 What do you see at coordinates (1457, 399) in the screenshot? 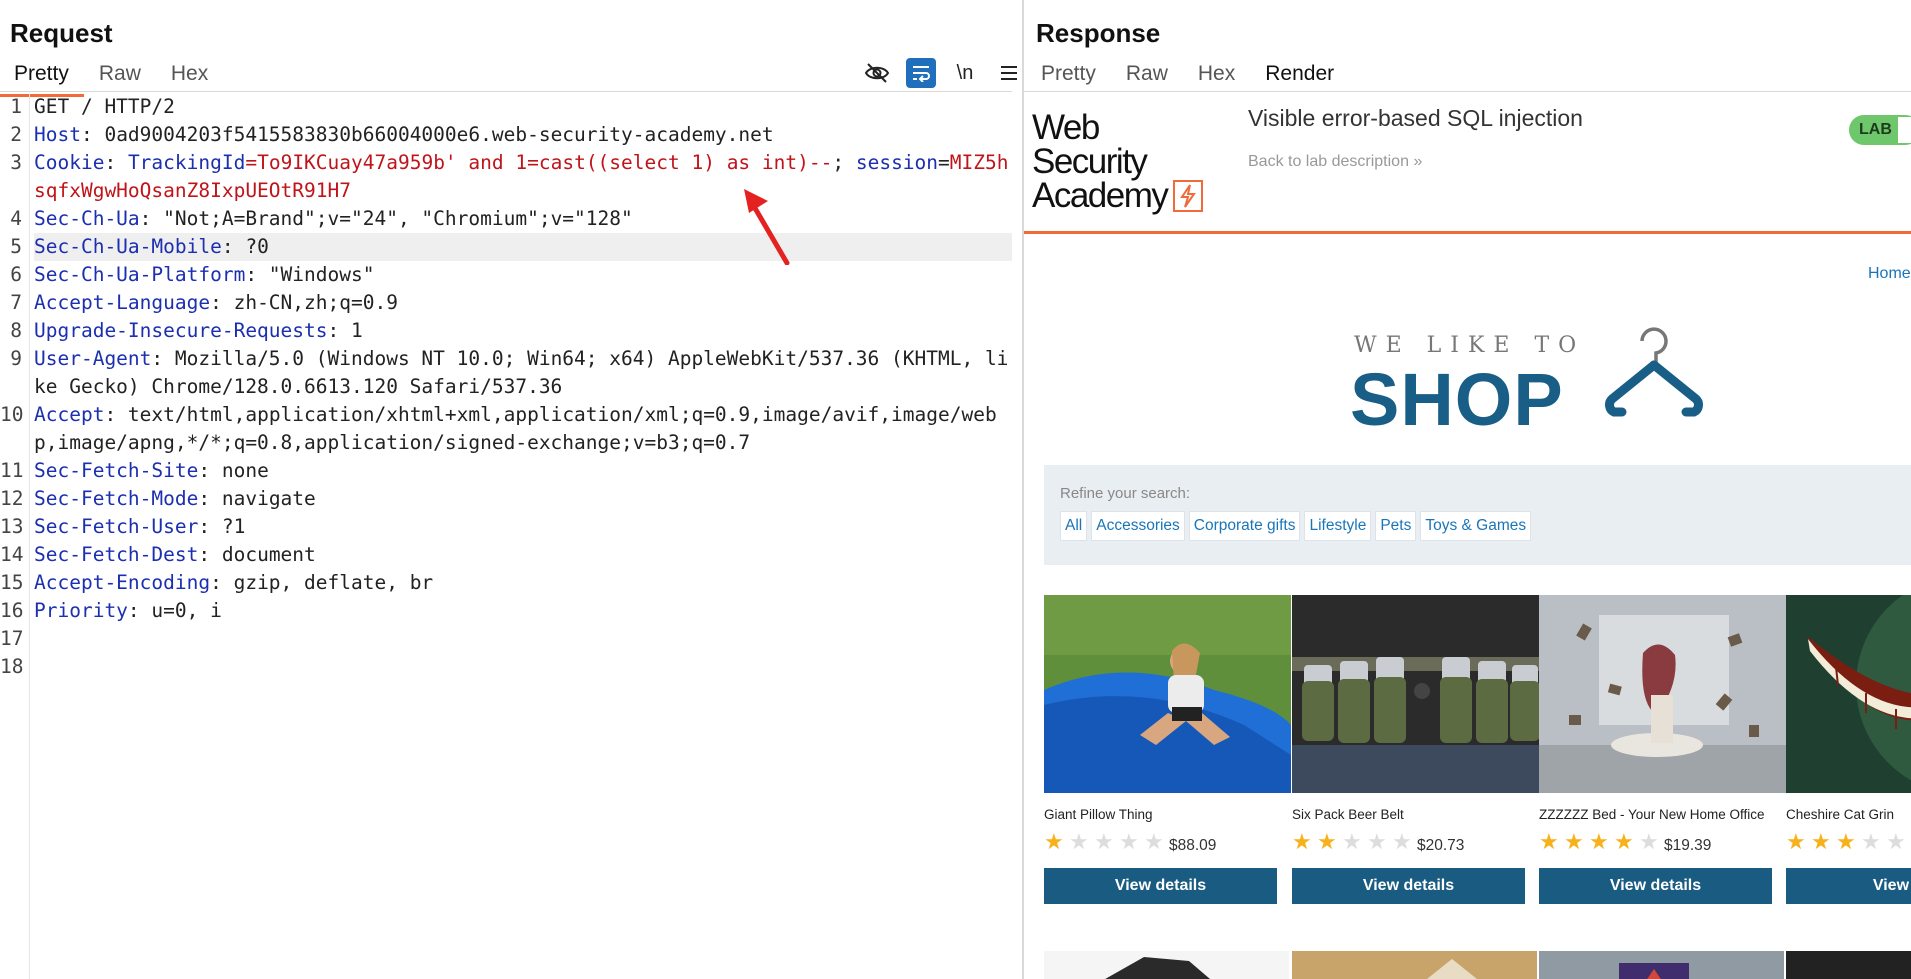
I see `shop-word: SHOP` at bounding box center [1457, 399].